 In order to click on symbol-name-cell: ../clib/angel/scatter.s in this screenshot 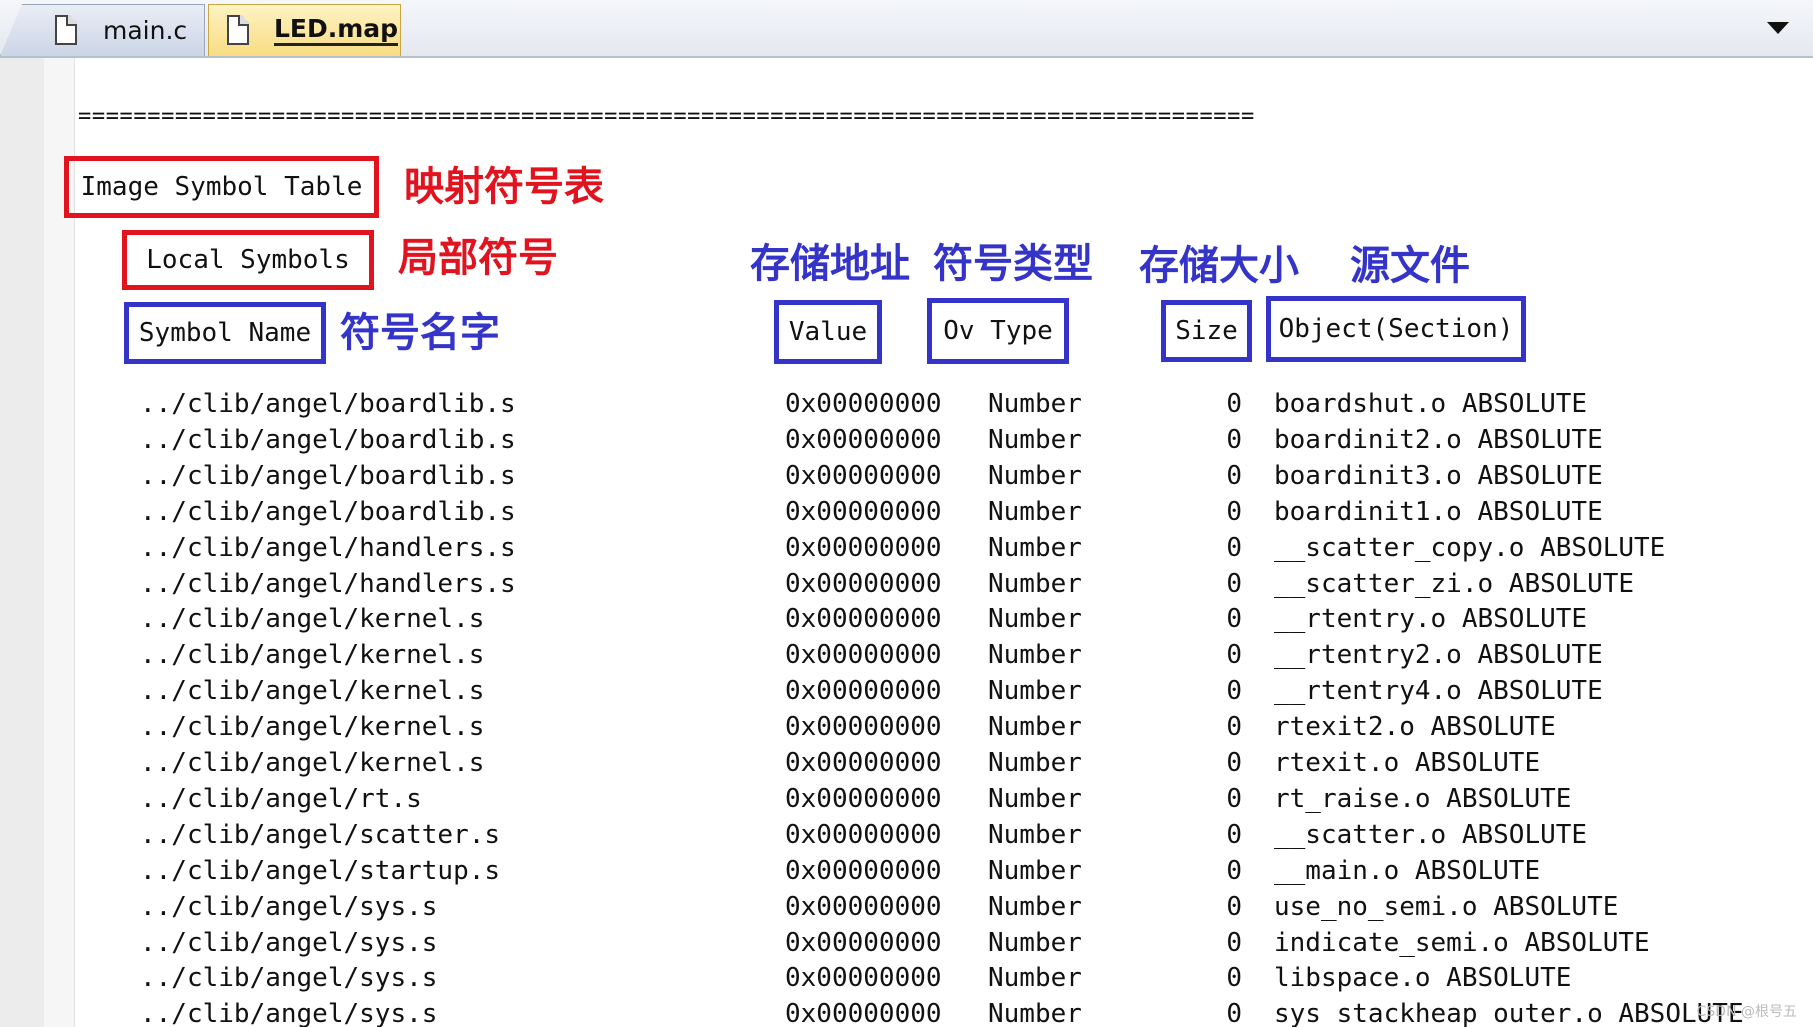, I will do `click(320, 834)`.